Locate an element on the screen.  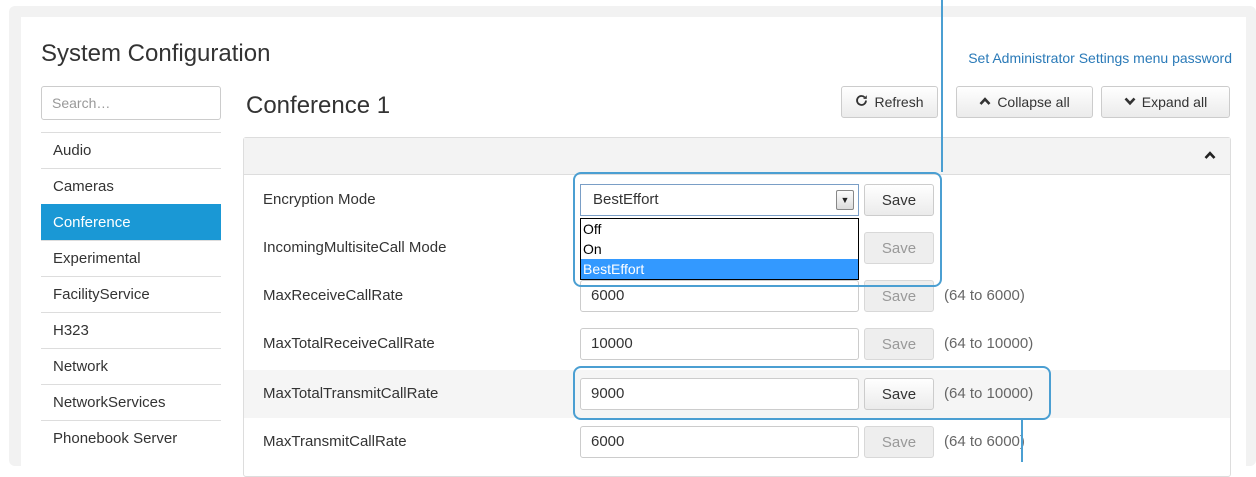
setting-label: MaxTotalReceiveCallRate is located at coordinates (349, 343).